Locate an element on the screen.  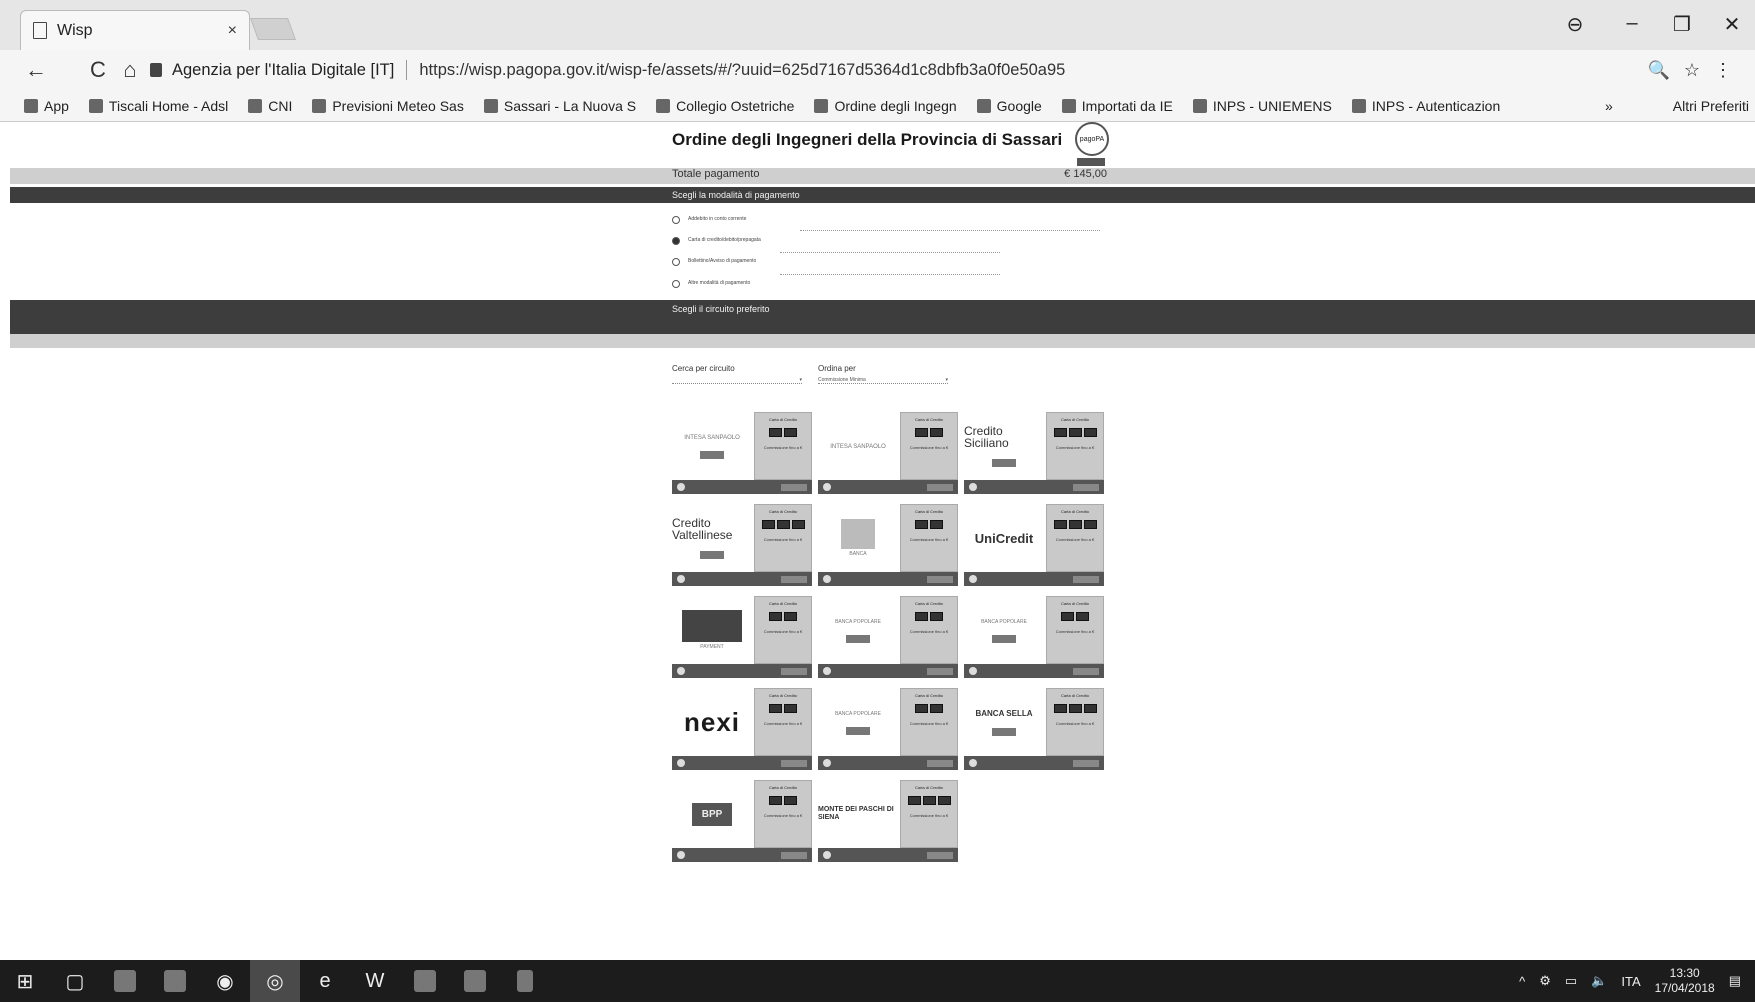
word-icon: W is located at coordinates (375, 981).